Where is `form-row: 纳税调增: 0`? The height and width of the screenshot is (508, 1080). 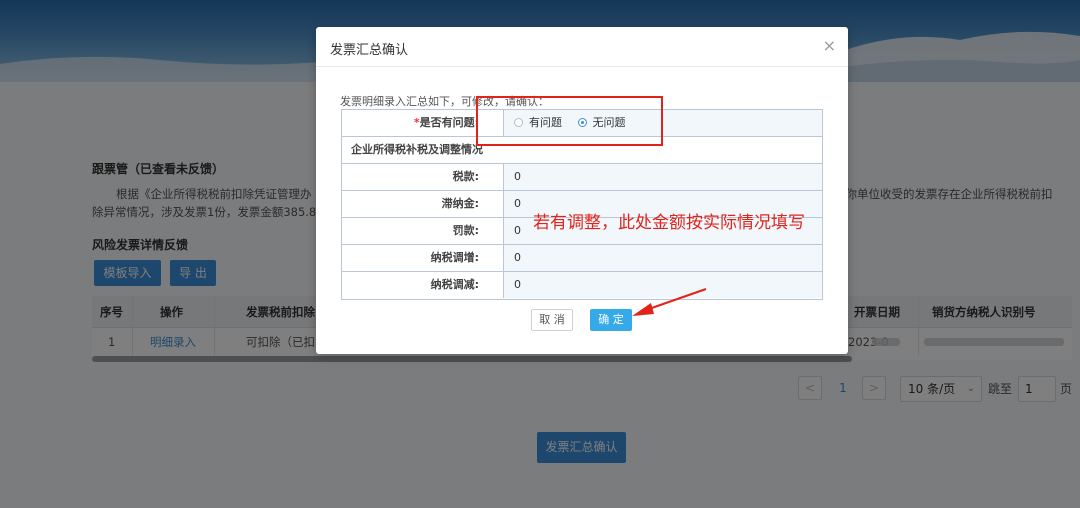
form-row: 纳税调增: 0 is located at coordinates (582, 258).